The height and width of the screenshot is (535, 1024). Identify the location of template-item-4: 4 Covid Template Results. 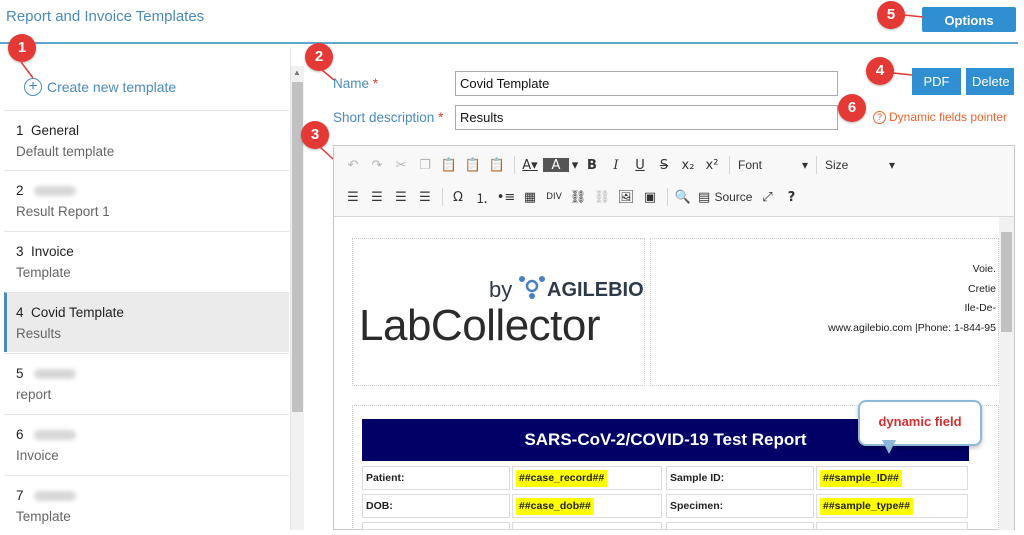
(146, 322).